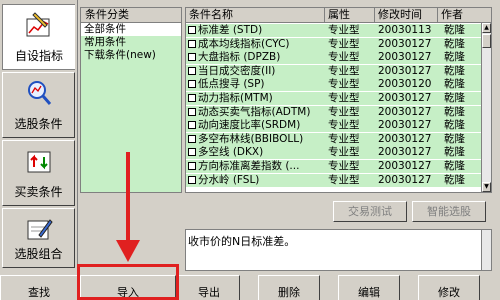 The image size is (500, 300). Describe the element at coordinates (370, 211) in the screenshot. I see `trade-test-button: 交易测试` at that location.